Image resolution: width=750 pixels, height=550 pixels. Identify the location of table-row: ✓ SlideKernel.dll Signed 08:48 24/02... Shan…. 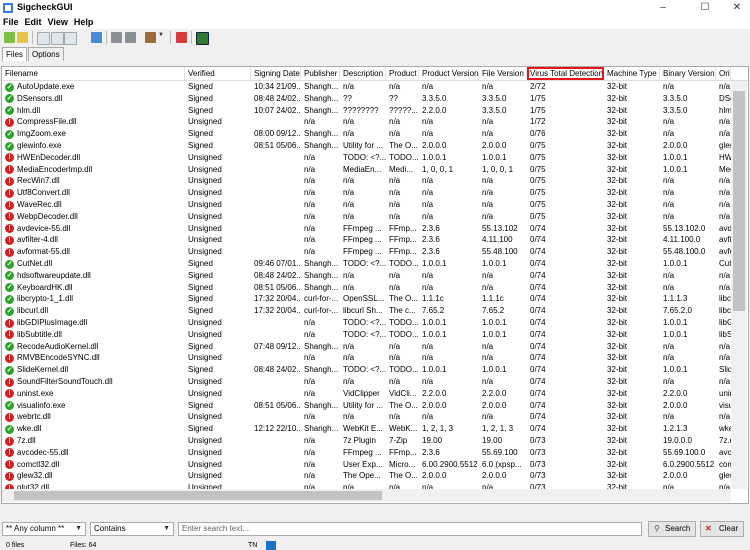
(375, 370).